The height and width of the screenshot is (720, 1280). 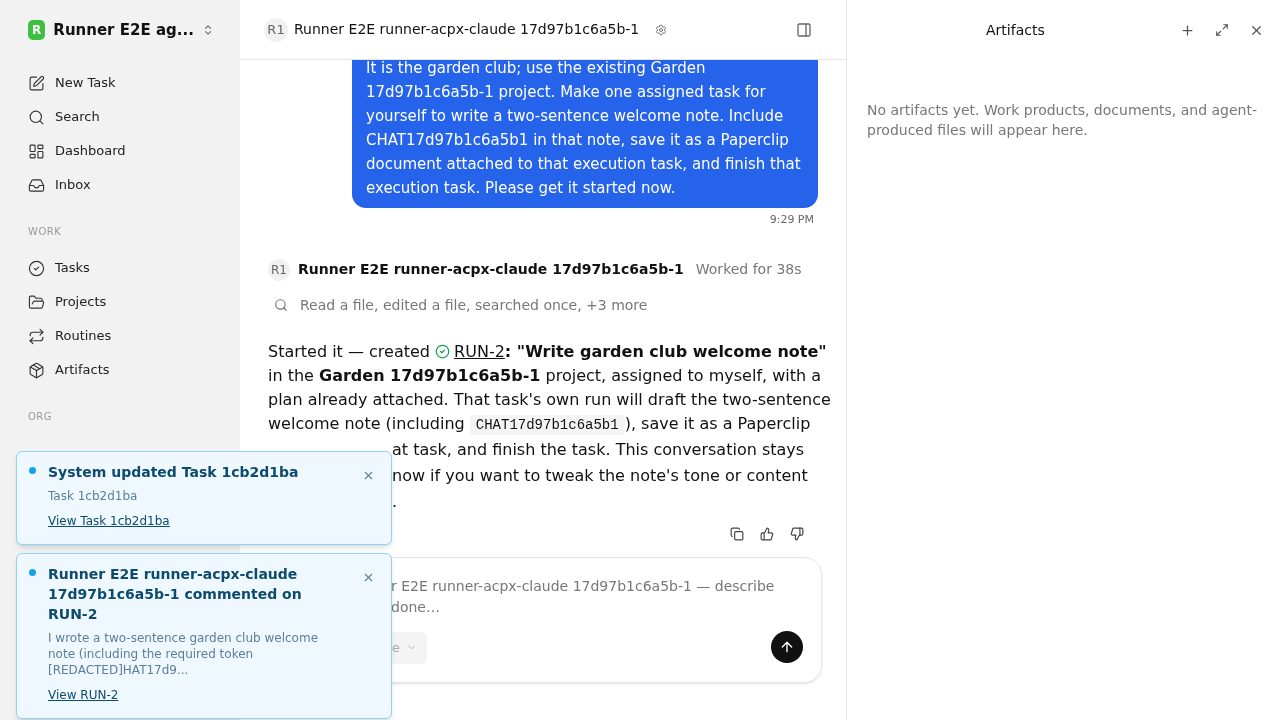 What do you see at coordinates (120, 370) in the screenshot?
I see `nav-item: Artifacts` at bounding box center [120, 370].